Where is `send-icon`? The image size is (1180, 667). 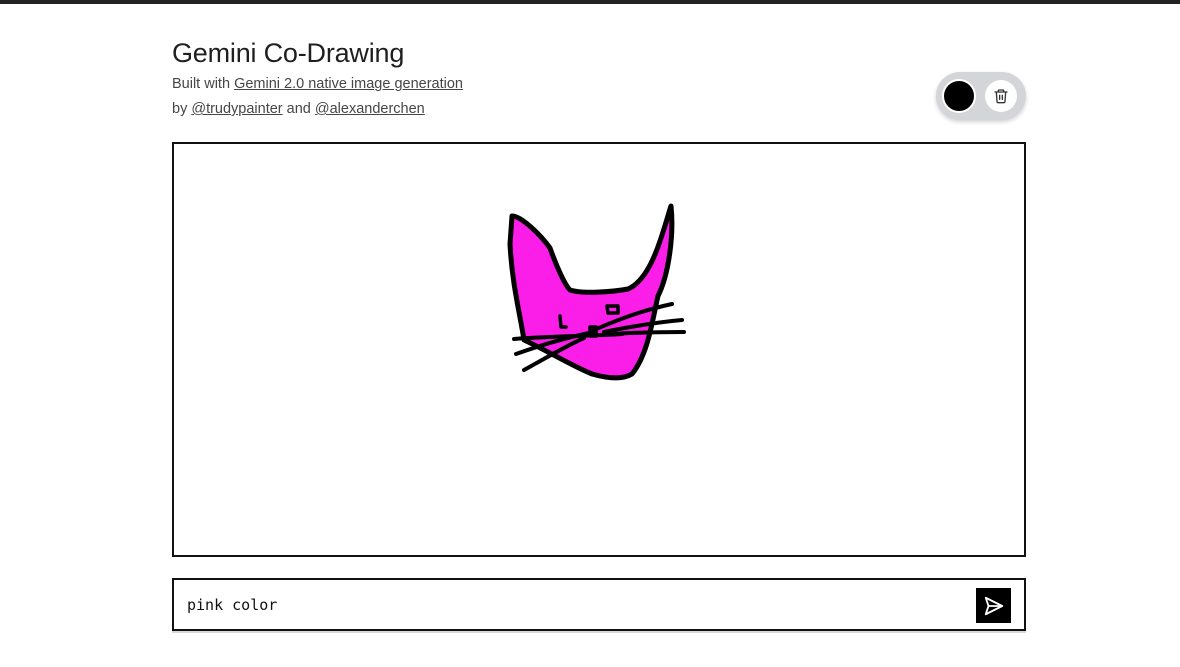 send-icon is located at coordinates (994, 606).